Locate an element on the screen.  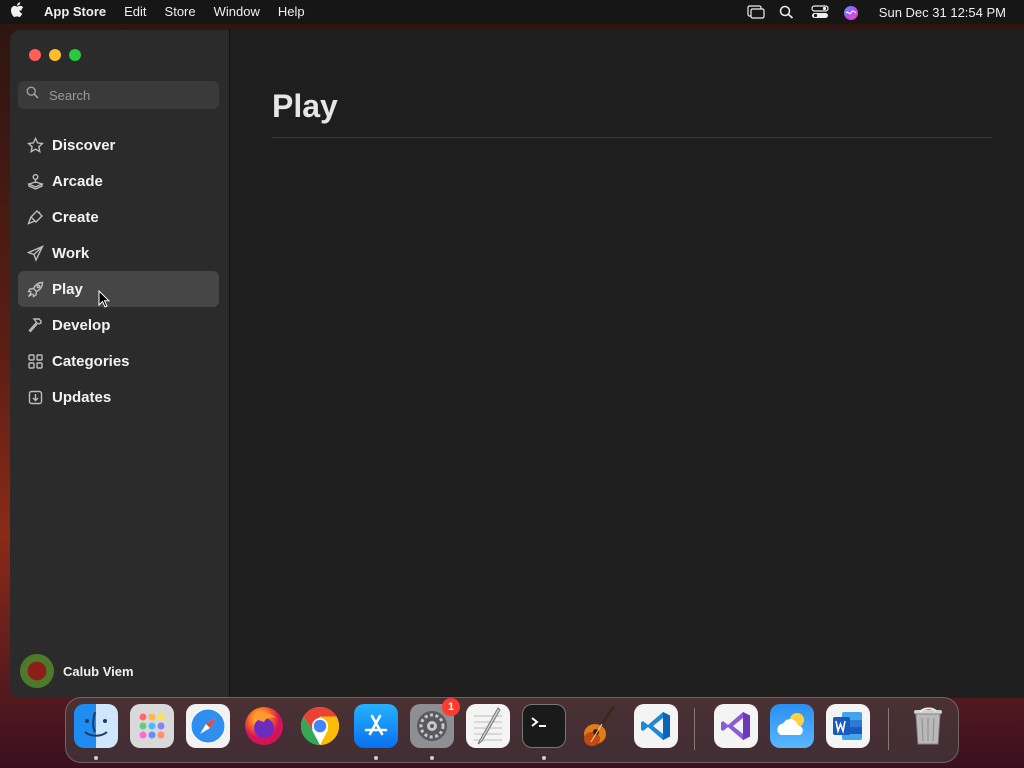
sidebar-item-work: Work is located at coordinates (118, 253).